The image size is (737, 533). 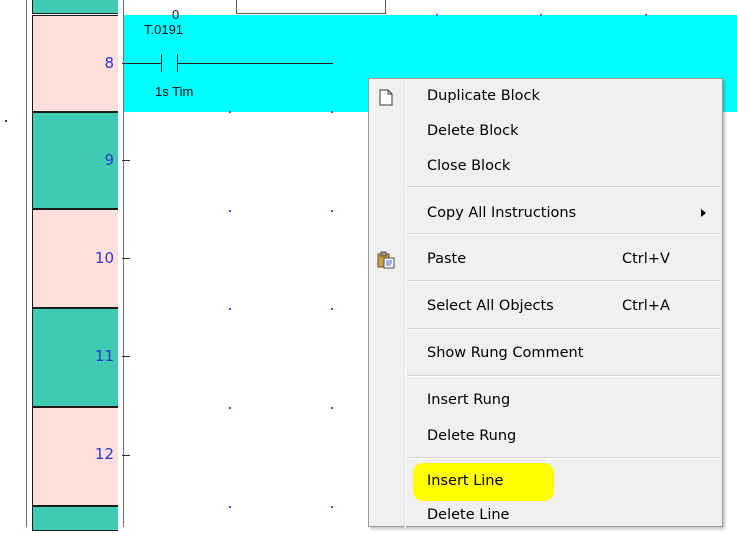 What do you see at coordinates (646, 306) in the screenshot?
I see `menu-item-shortcut: Ctrl+A` at bounding box center [646, 306].